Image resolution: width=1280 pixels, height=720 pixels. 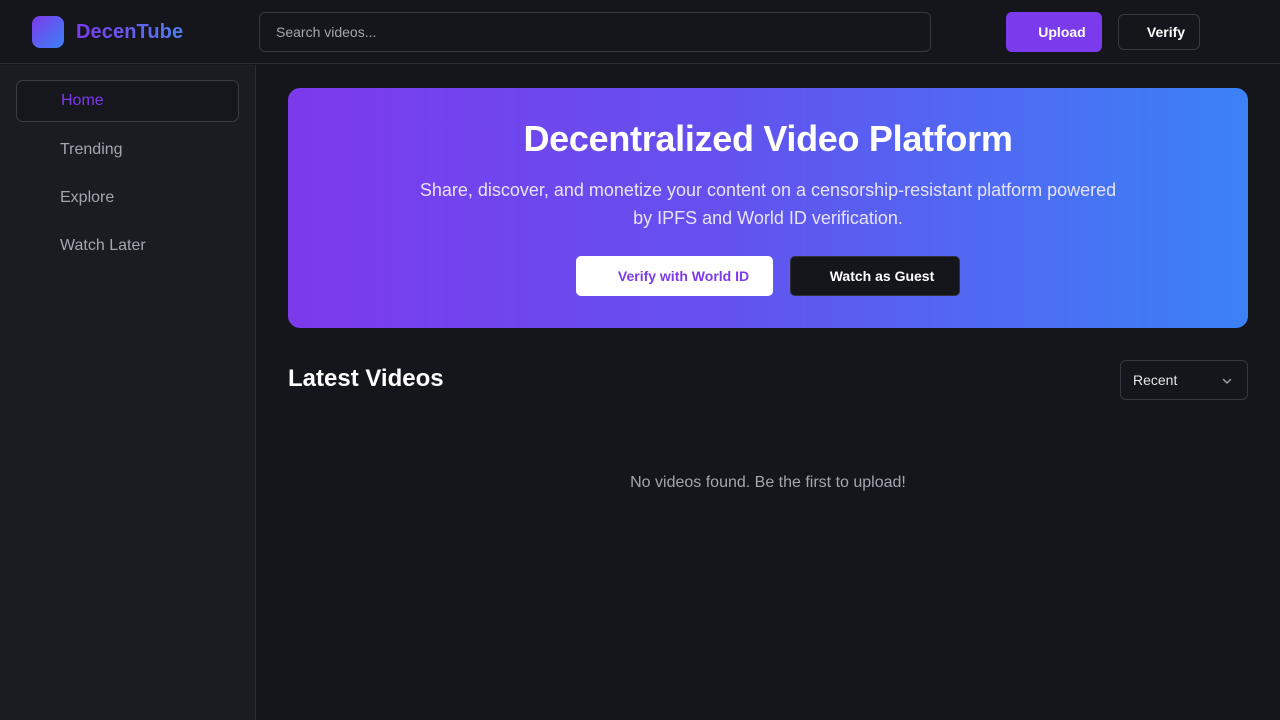 What do you see at coordinates (768, 482) in the screenshot?
I see `empty-state-message: No videos found. Be the first to upload!` at bounding box center [768, 482].